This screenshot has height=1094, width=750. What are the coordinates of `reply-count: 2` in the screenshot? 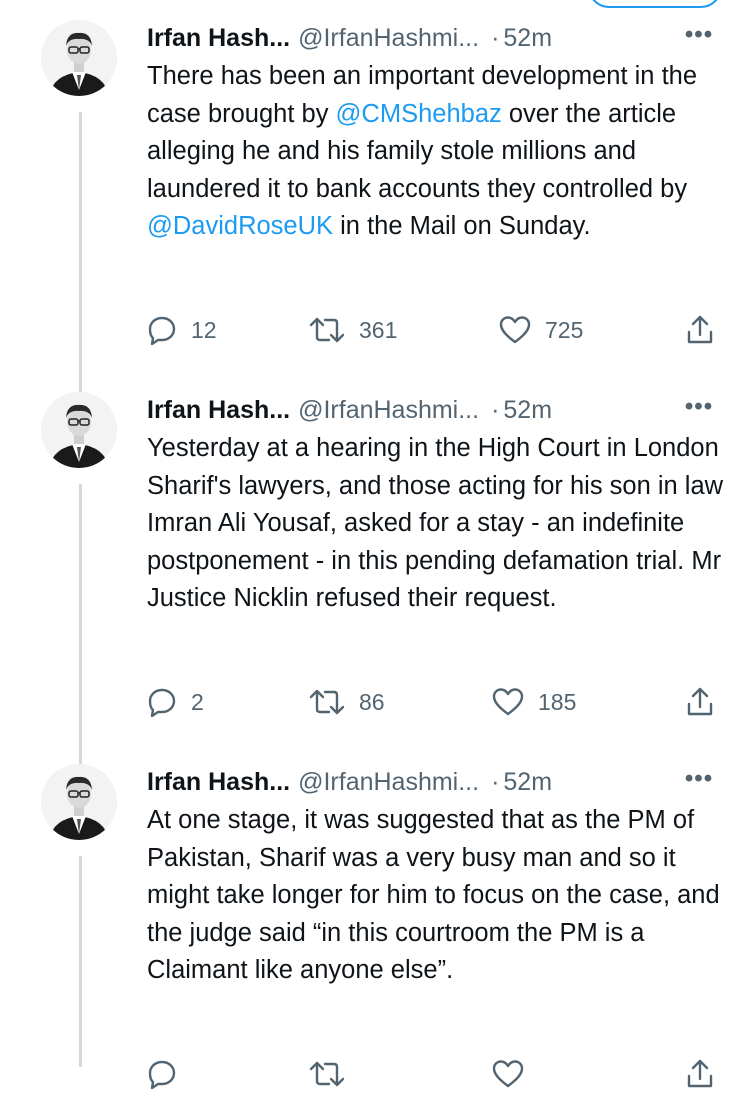 It's located at (197, 702).